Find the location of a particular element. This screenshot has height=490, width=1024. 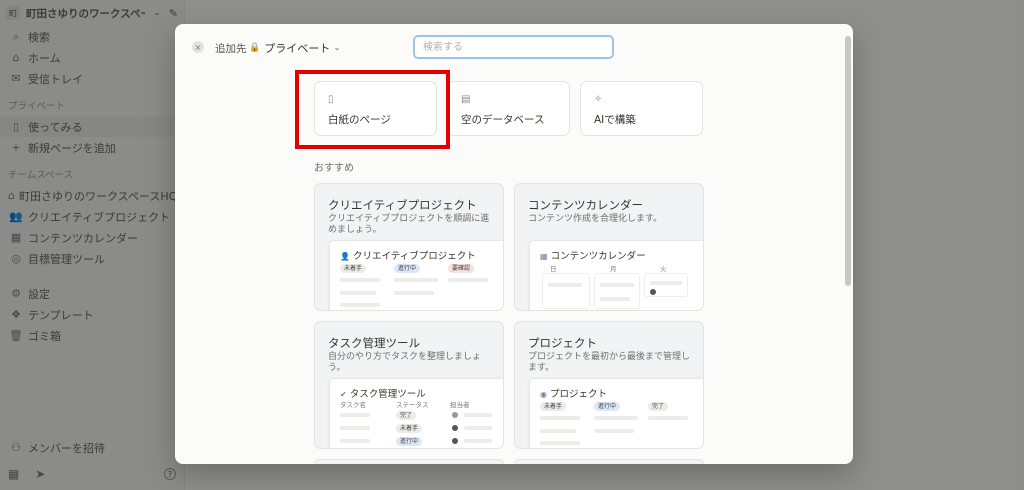

search-input is located at coordinates (513, 47).